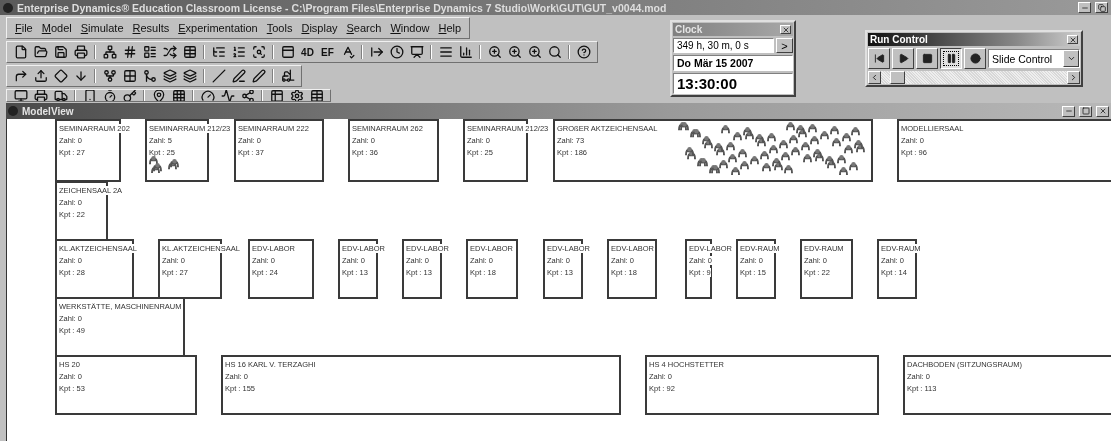 The image size is (1111, 441). I want to click on restore-button, so click(1101, 7).